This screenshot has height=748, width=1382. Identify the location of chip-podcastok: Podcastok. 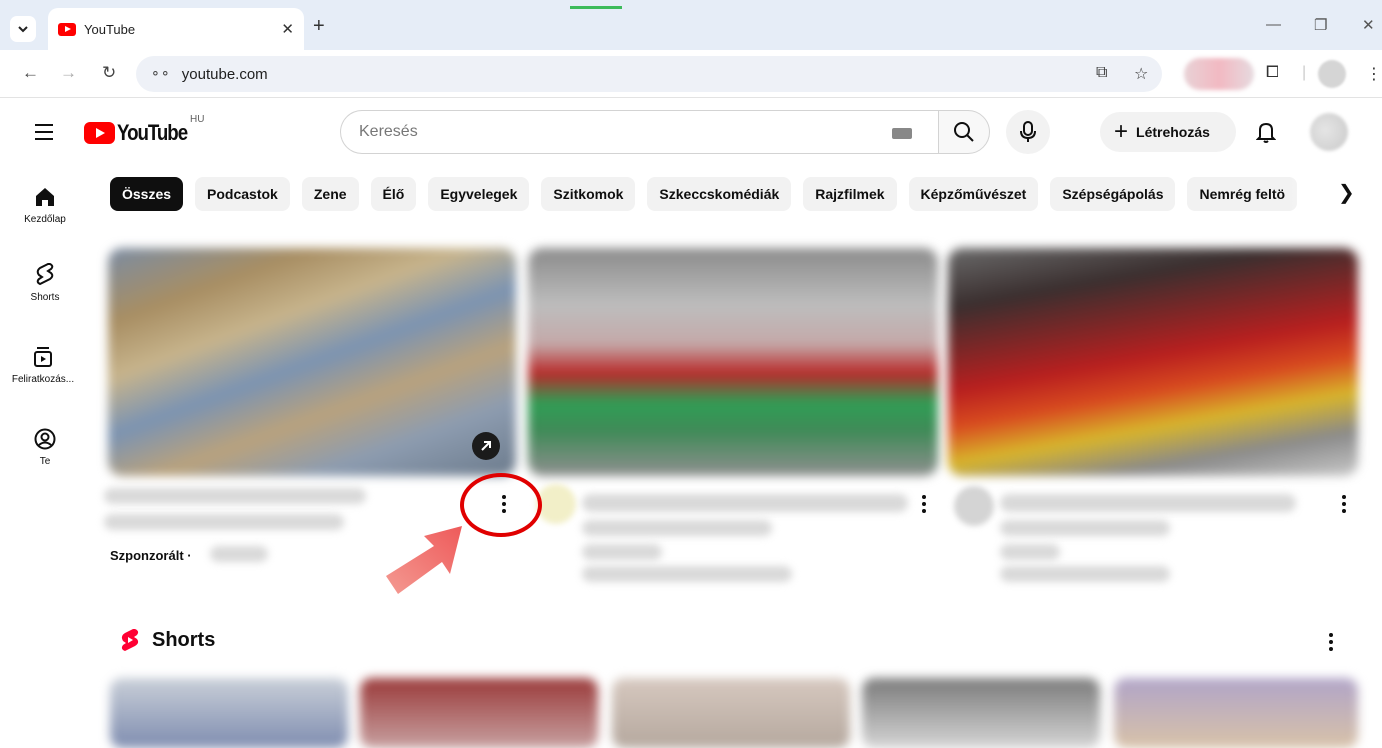
(242, 194).